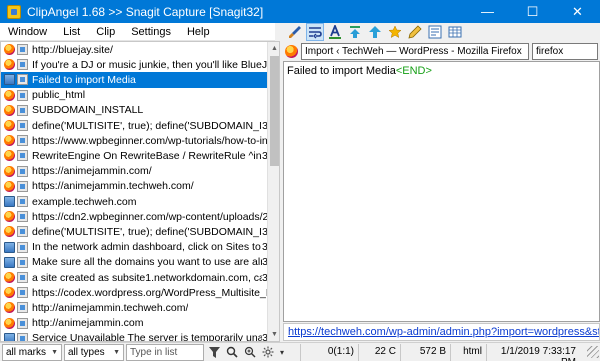  What do you see at coordinates (110, 307) in the screenshot?
I see `list-item-text: http://animejammin.techweh.com/` at bounding box center [110, 307].